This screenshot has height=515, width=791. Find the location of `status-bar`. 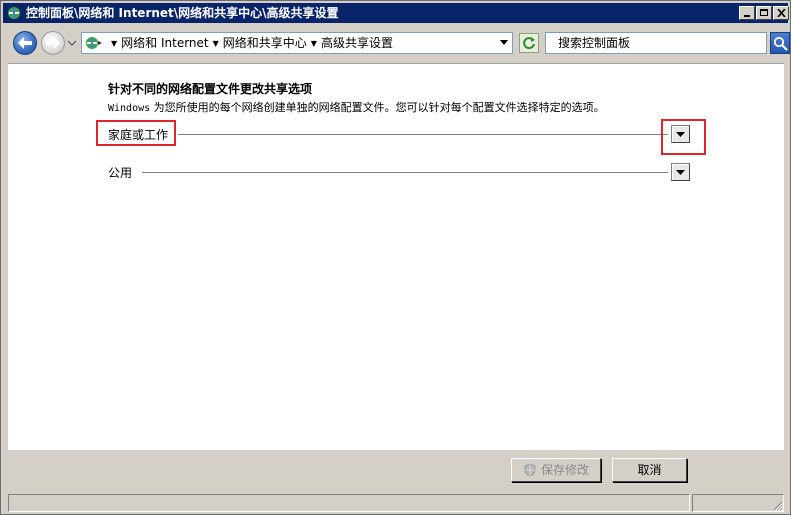

status-bar is located at coordinates (396, 503).